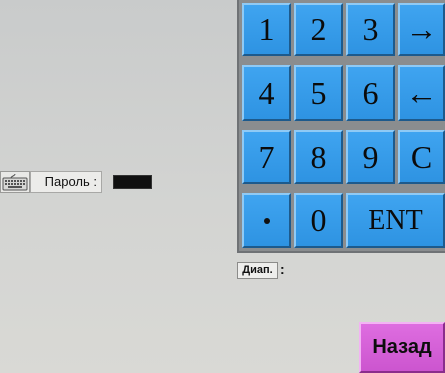 This screenshot has height=373, width=445. What do you see at coordinates (15, 182) in the screenshot?
I see `keyboard-icon` at bounding box center [15, 182].